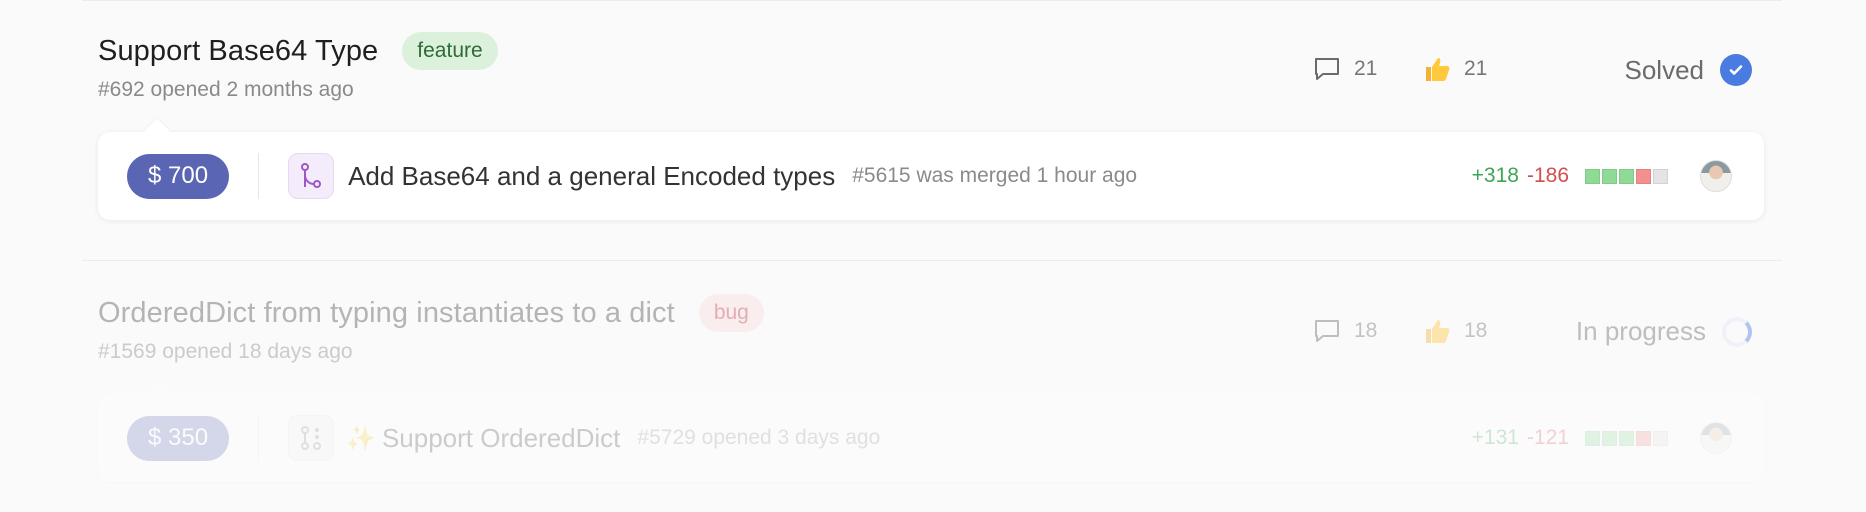 The image size is (1866, 512). I want to click on bounty-badge: $ 700, so click(178, 176).